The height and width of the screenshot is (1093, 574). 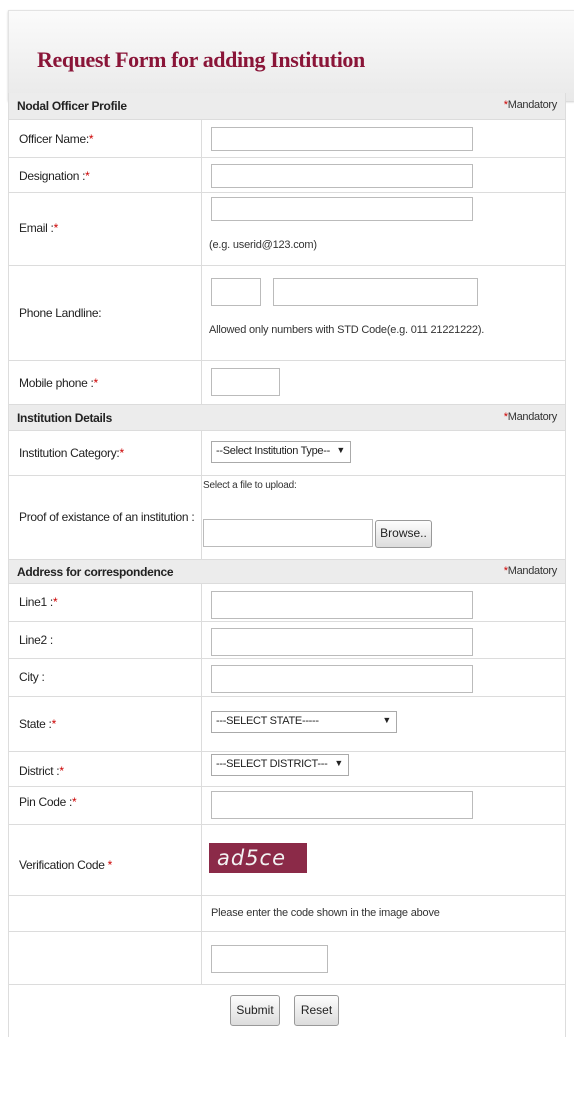 What do you see at coordinates (288, 533) in the screenshot?
I see `file-path-input` at bounding box center [288, 533].